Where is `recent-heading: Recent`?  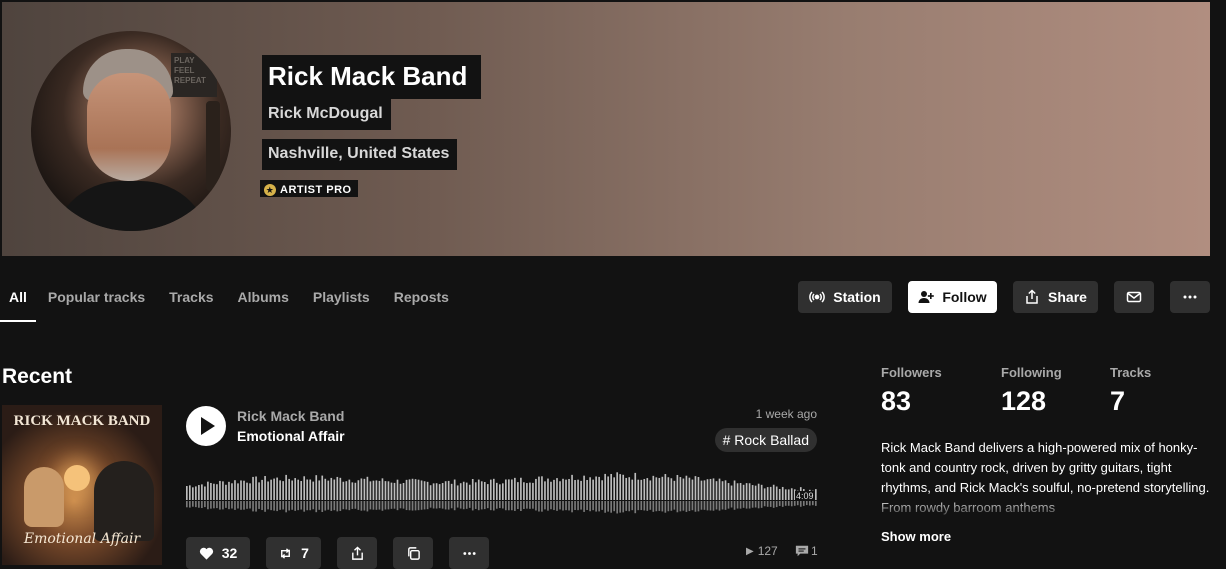
recent-heading: Recent is located at coordinates (37, 376).